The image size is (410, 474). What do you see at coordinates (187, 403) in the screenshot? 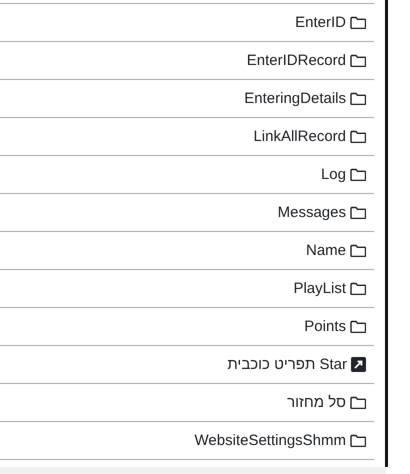
I see `folder-list-item: סל מחזור` at bounding box center [187, 403].